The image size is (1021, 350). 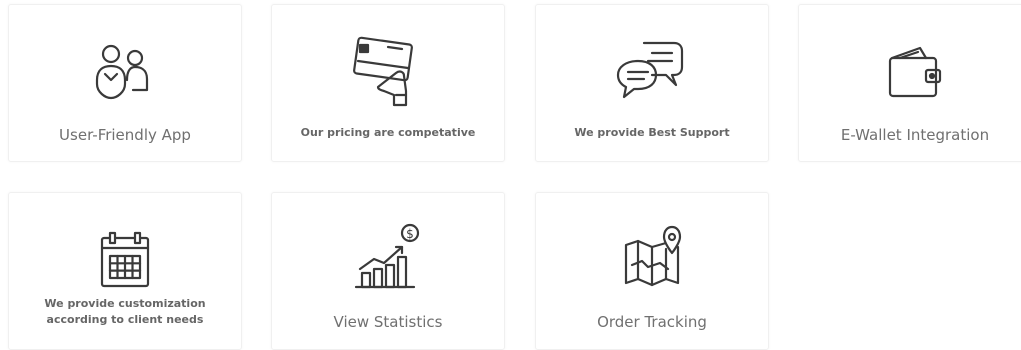 I want to click on feature-card-e-wallet: E-Wallet Integration, so click(x=909, y=83).